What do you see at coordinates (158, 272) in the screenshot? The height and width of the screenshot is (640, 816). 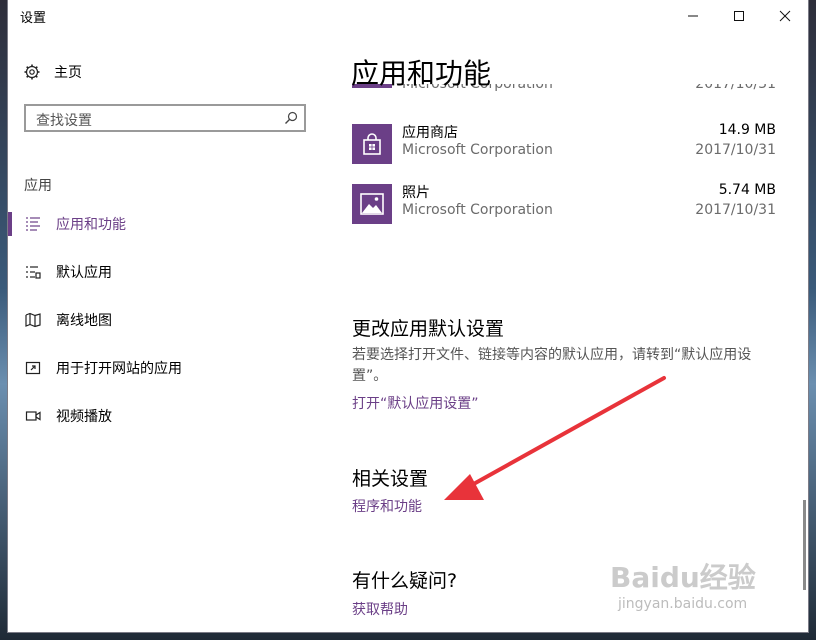 I see `sidebar-item-default-apps: 默认应用` at bounding box center [158, 272].